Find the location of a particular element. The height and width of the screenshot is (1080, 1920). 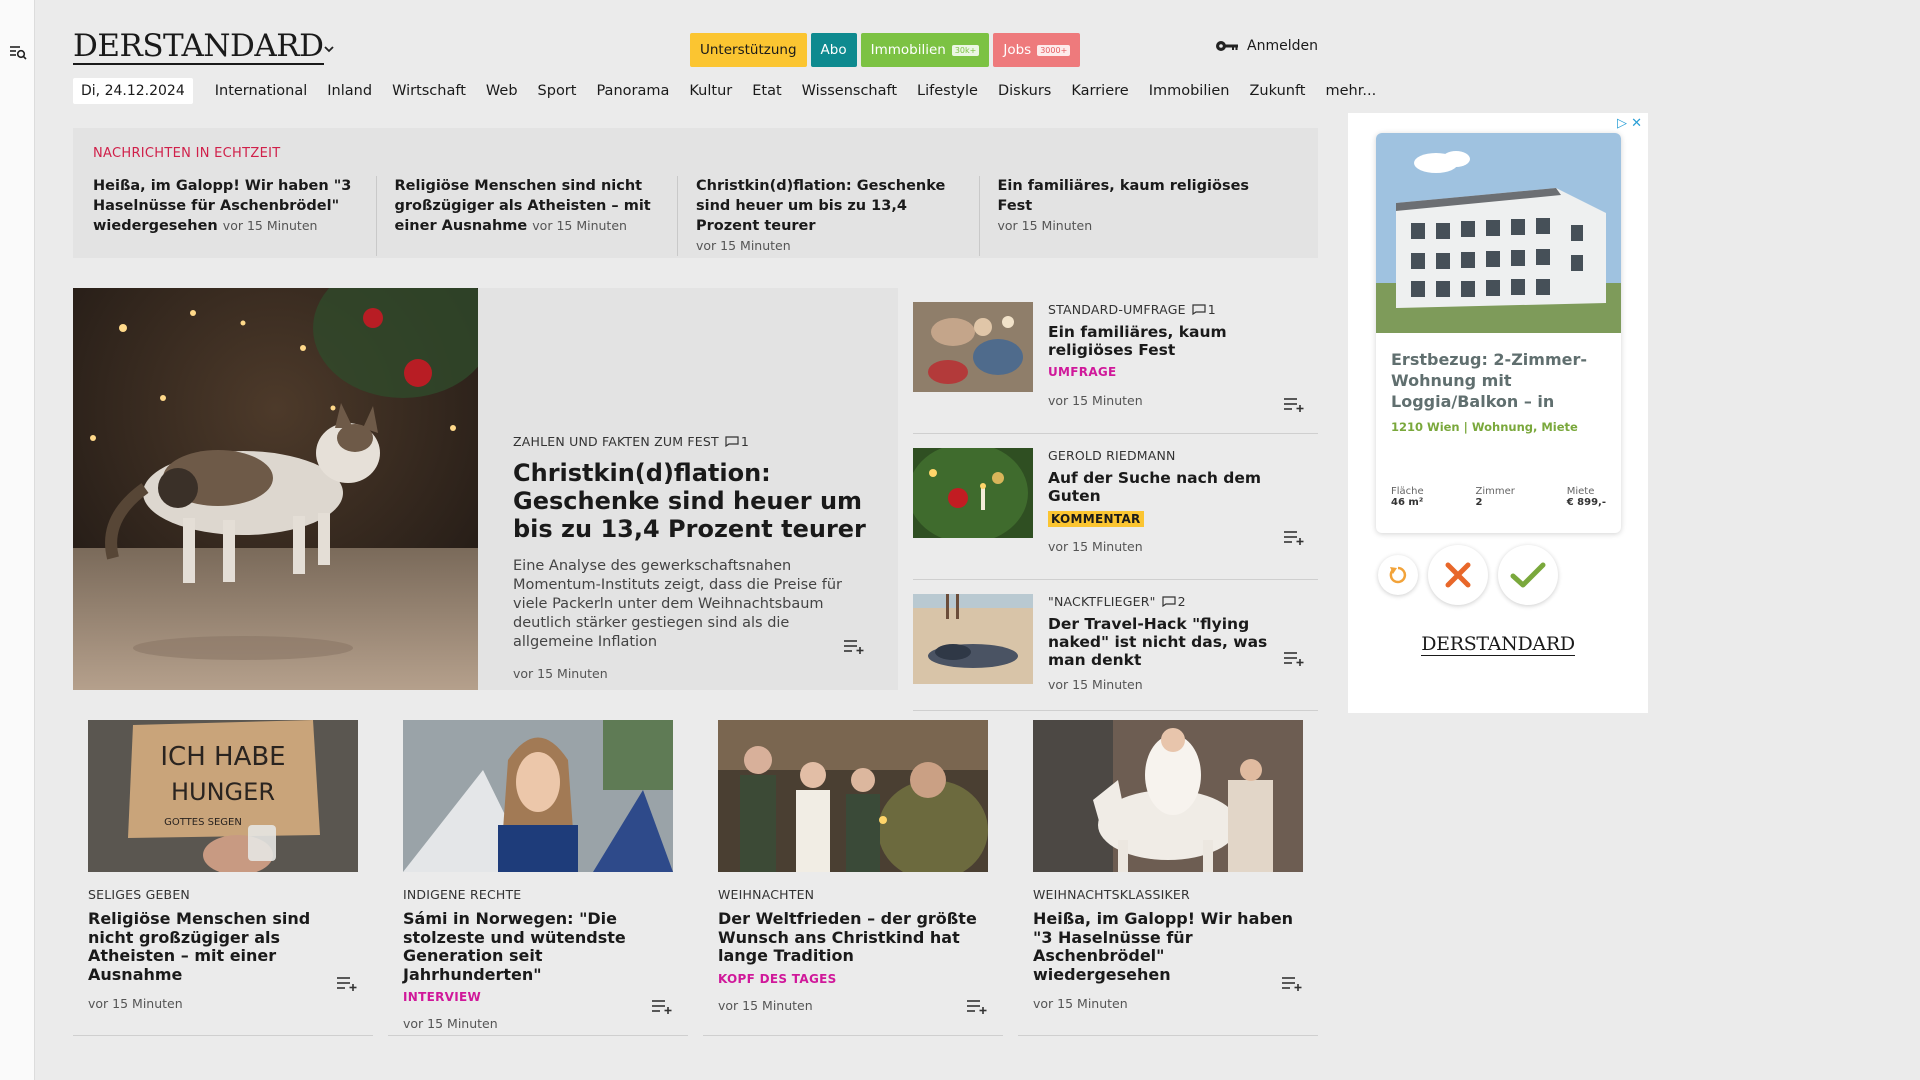

ad-logo: DERSTANDARD is located at coordinates (1498, 644).